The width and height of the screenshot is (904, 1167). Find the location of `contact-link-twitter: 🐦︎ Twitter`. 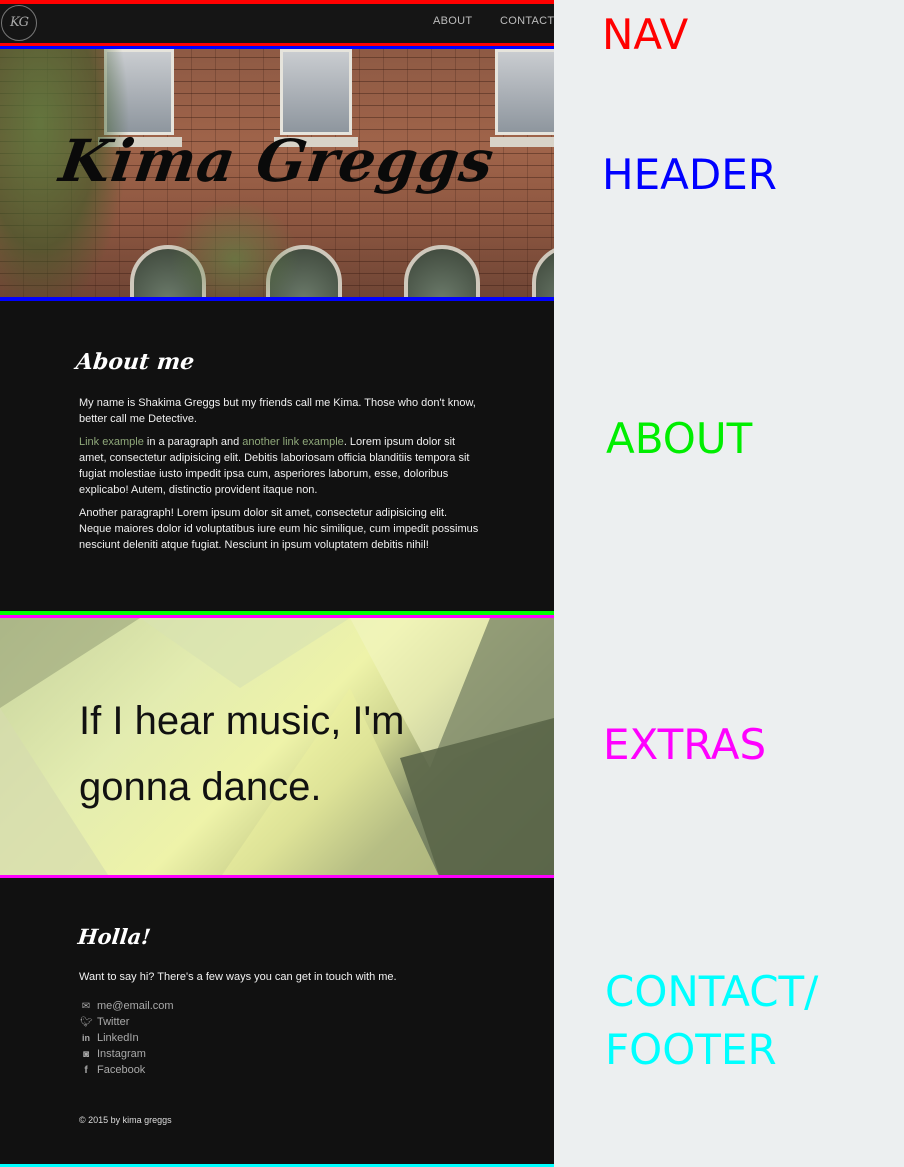

contact-link-twitter: 🐦︎ Twitter is located at coordinates (127, 1022).